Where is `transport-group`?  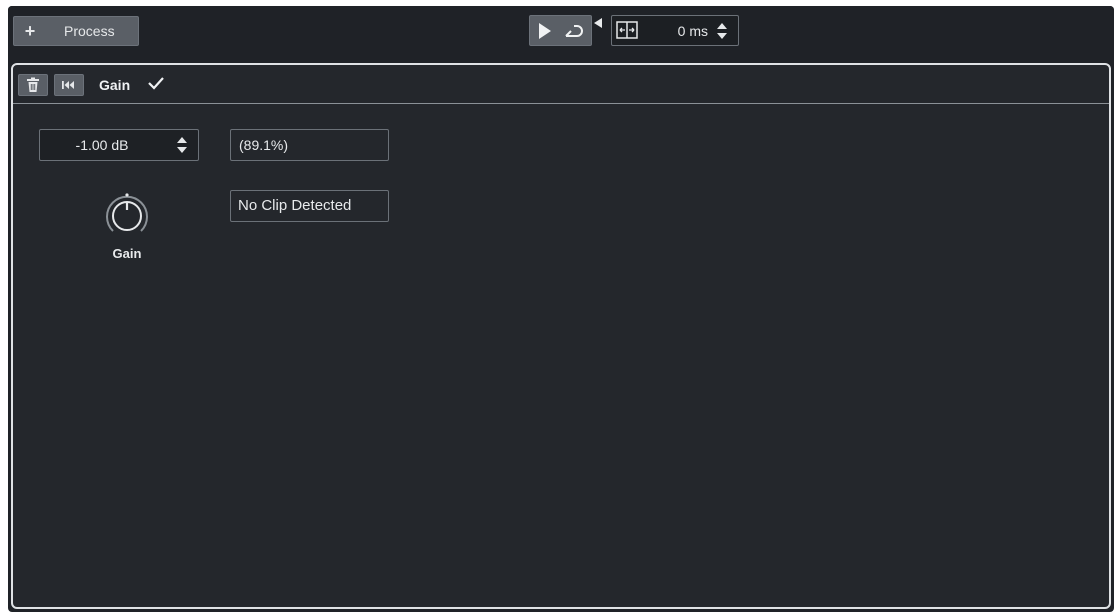 transport-group is located at coordinates (560, 30).